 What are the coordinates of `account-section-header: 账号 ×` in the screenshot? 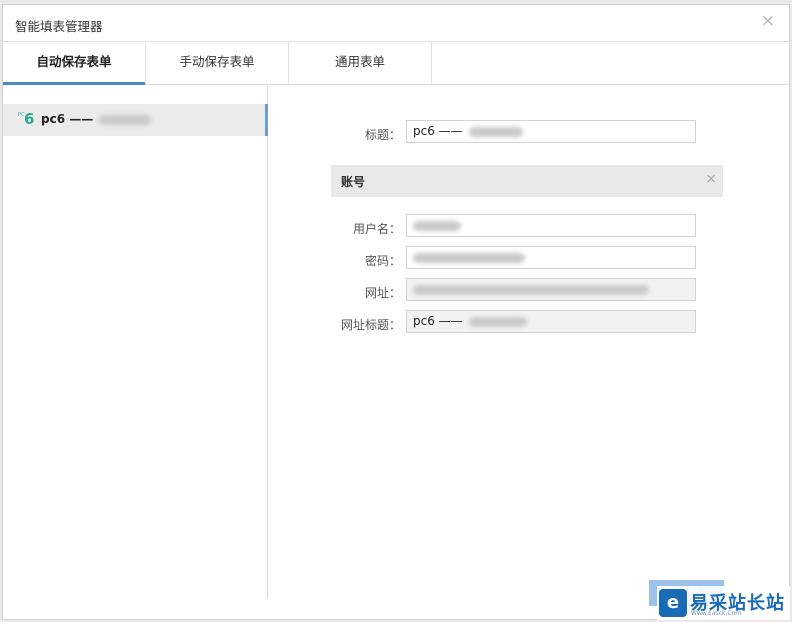 It's located at (527, 181).